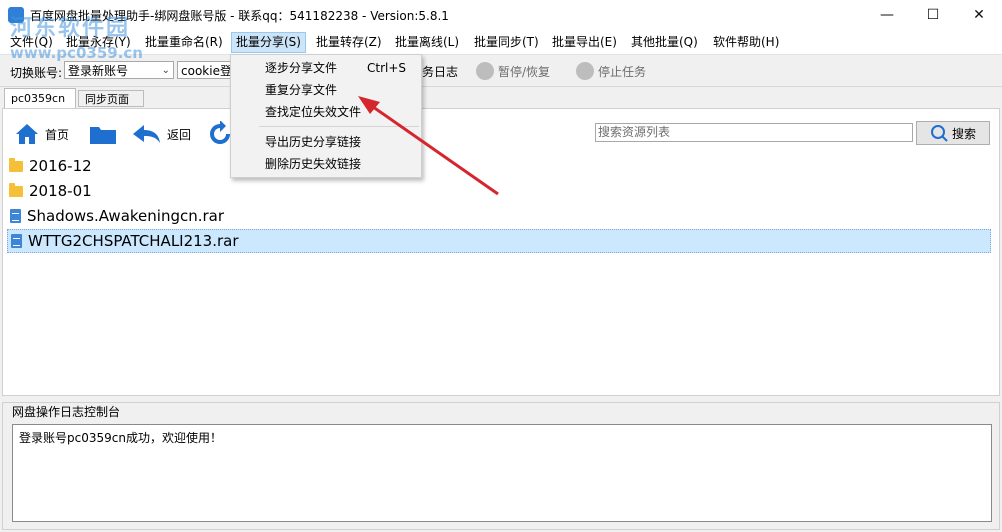 The width and height of the screenshot is (1002, 532). Describe the element at coordinates (933, 15) in the screenshot. I see `maximize-button: ☐` at that location.